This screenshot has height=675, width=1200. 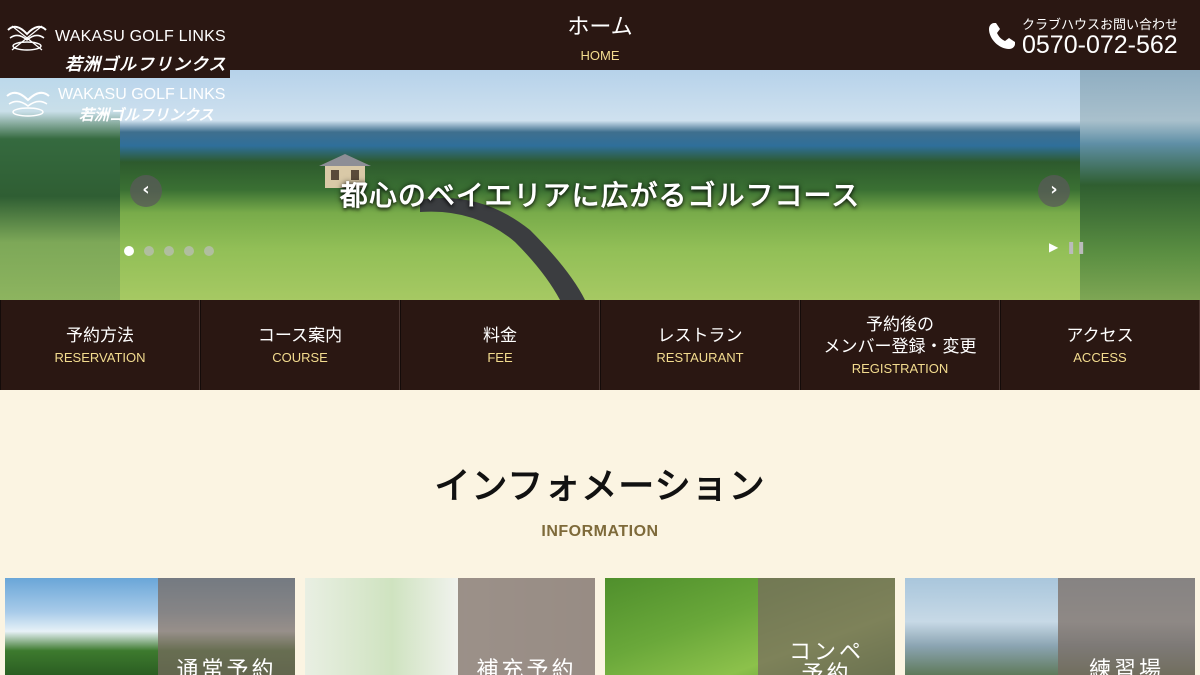 I want to click on nav-item-label: 予約方法, so click(x=100, y=336).